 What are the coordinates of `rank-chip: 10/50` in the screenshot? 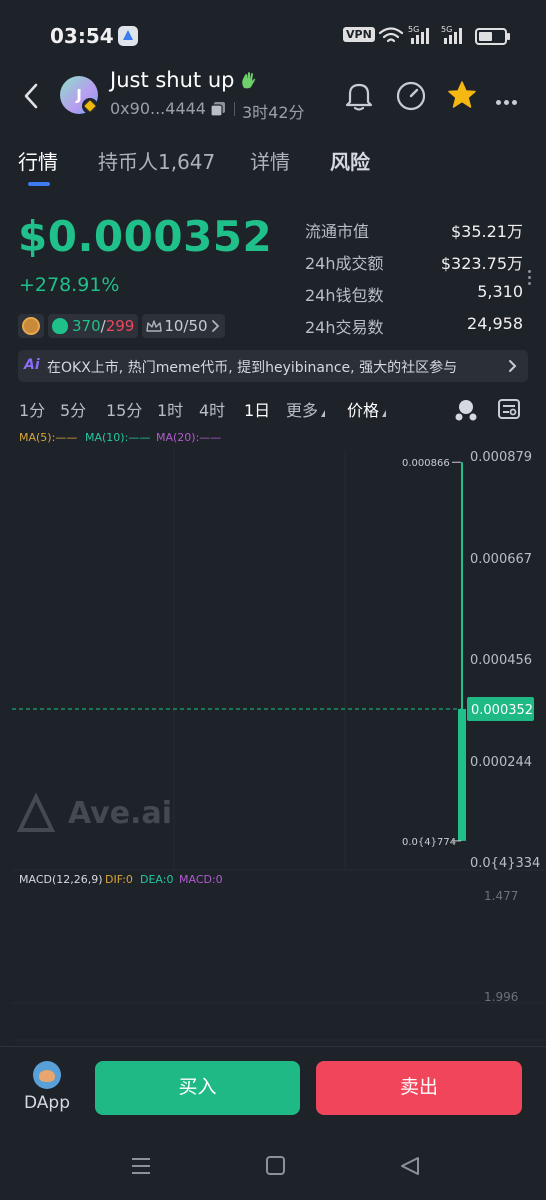 It's located at (183, 326).